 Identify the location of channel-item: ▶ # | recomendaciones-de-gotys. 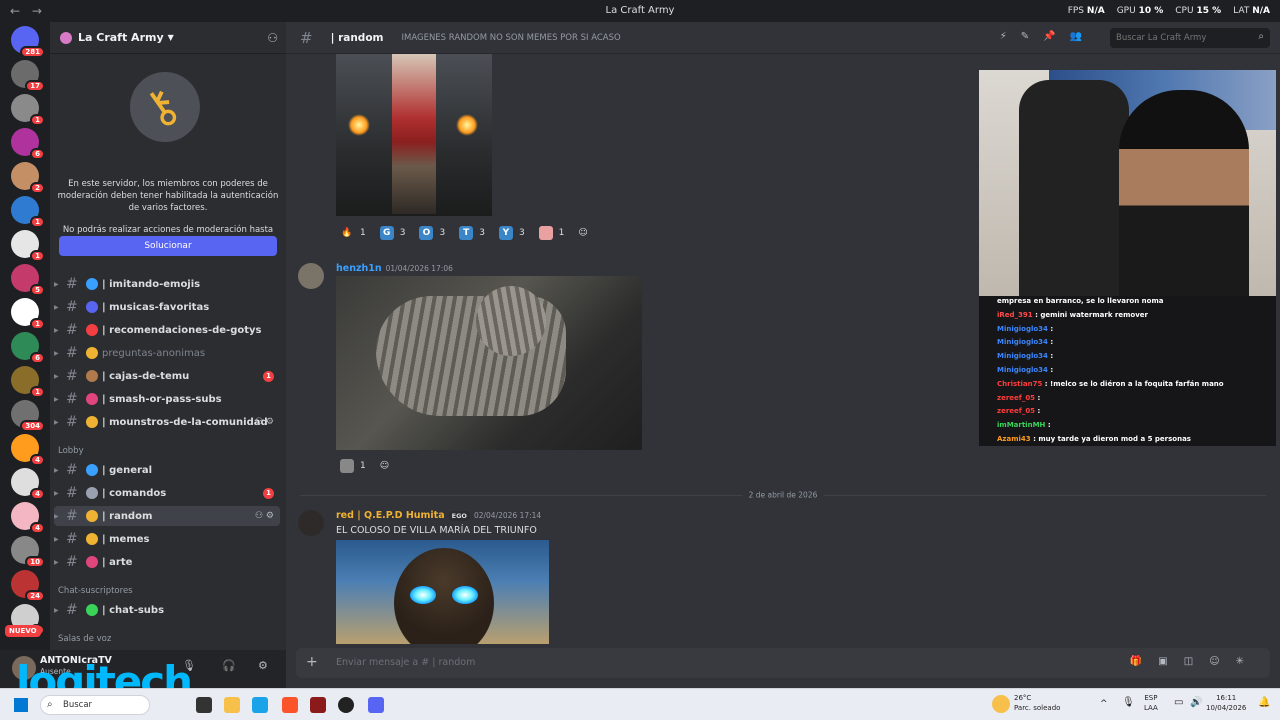
(167, 330).